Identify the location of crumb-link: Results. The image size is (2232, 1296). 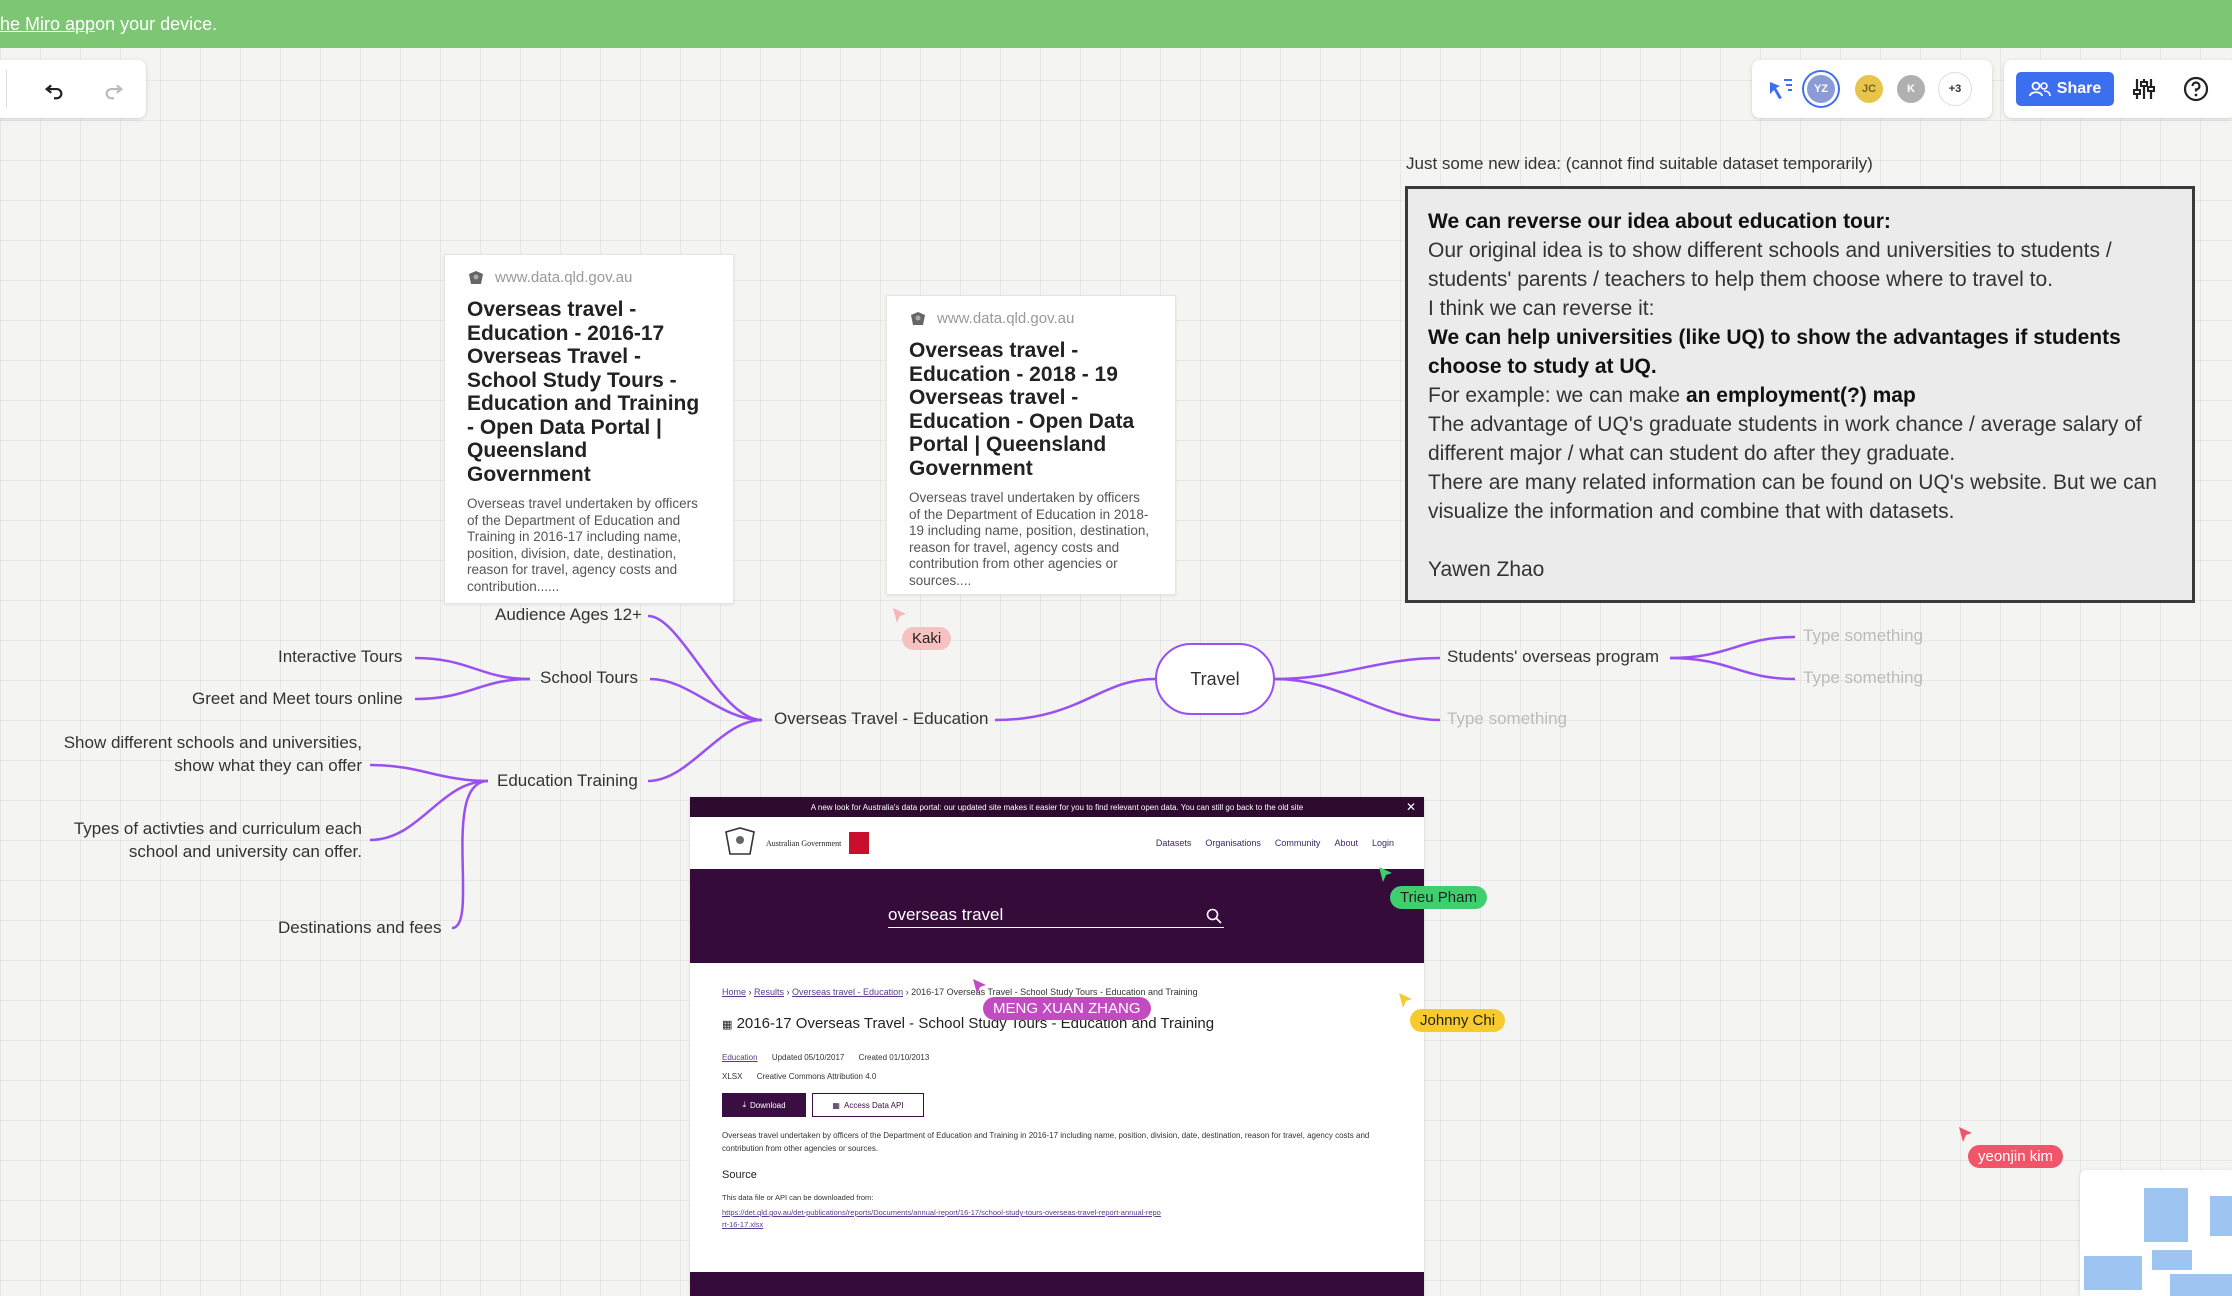
(769, 992).